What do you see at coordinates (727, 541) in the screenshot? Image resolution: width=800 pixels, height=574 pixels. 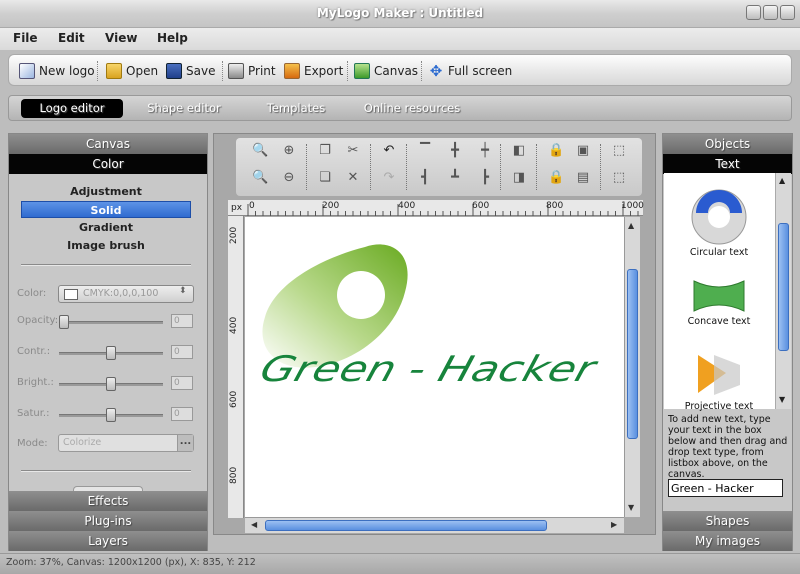 I see `my-images-section-header: My images` at bounding box center [727, 541].